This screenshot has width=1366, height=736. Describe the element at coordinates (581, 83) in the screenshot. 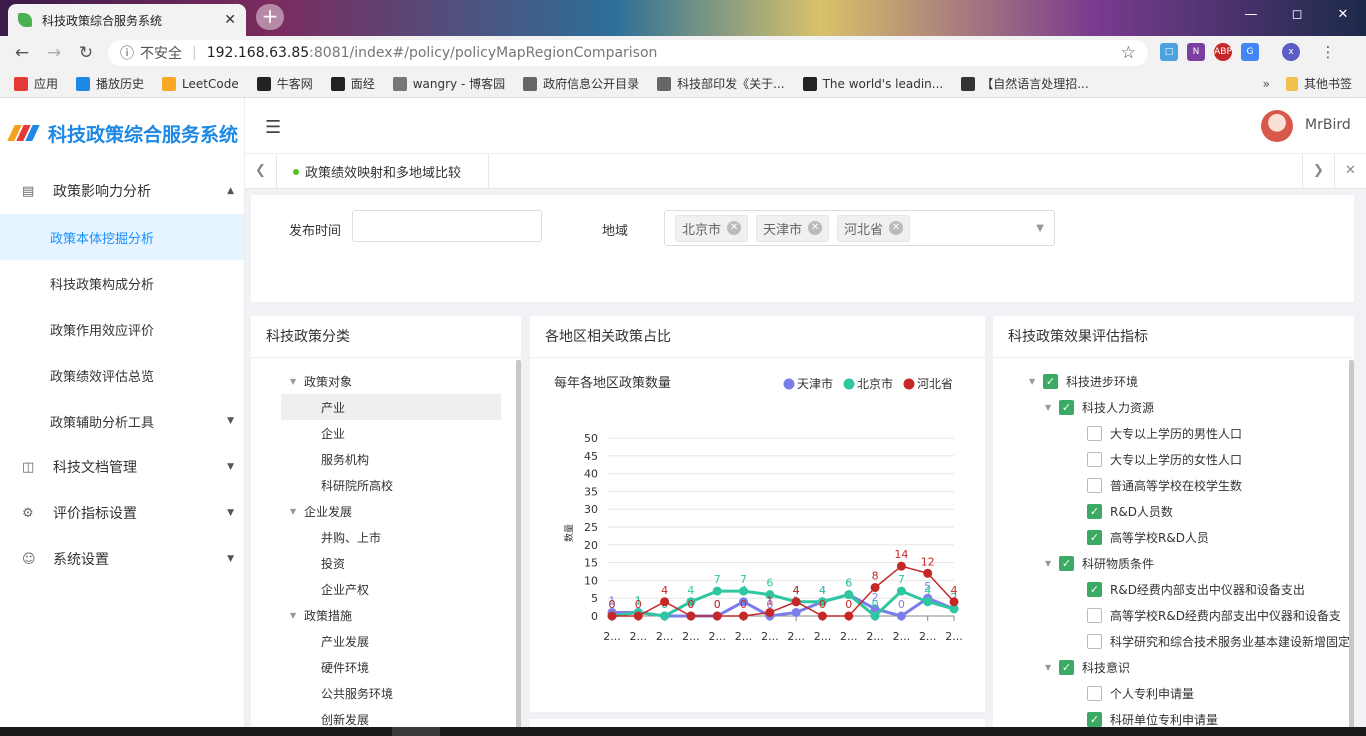

I see `bookmark-item: 政府信息公开目录` at that location.